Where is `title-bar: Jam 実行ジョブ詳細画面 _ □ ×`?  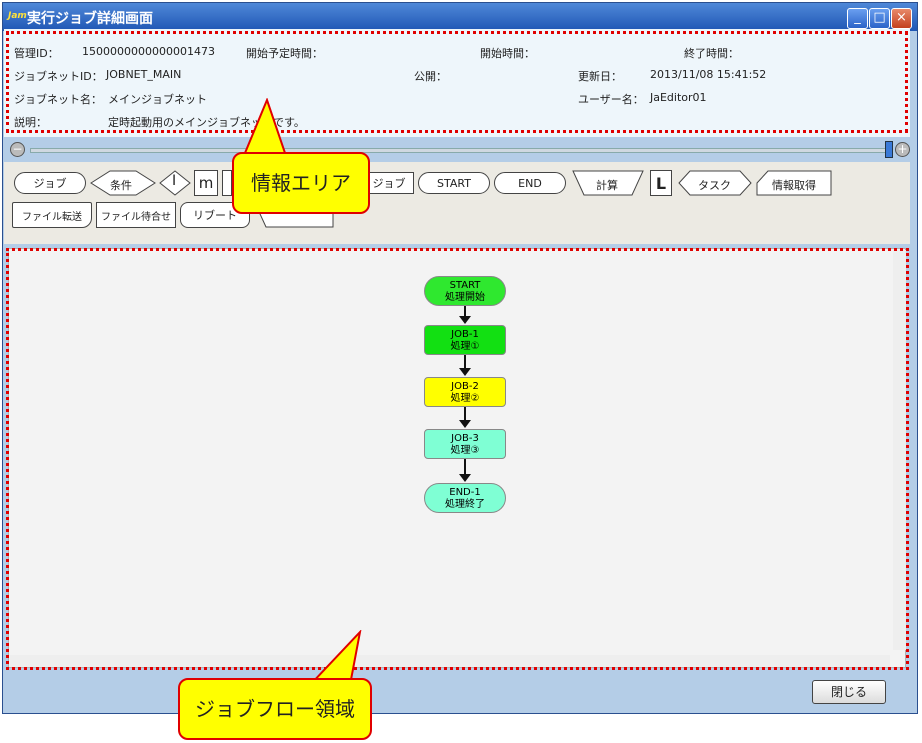 title-bar: Jam 実行ジョブ詳細画面 _ □ × is located at coordinates (460, 17).